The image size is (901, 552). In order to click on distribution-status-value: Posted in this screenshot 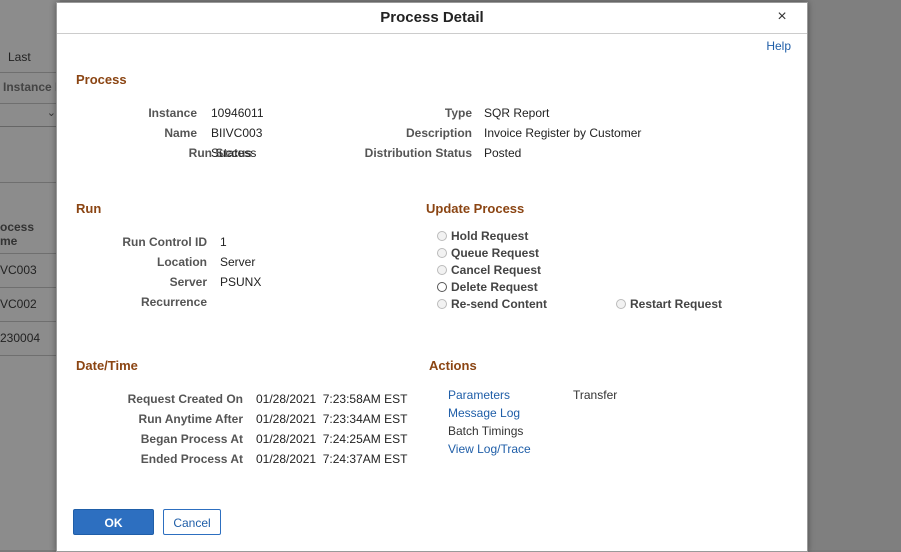, I will do `click(503, 153)`.